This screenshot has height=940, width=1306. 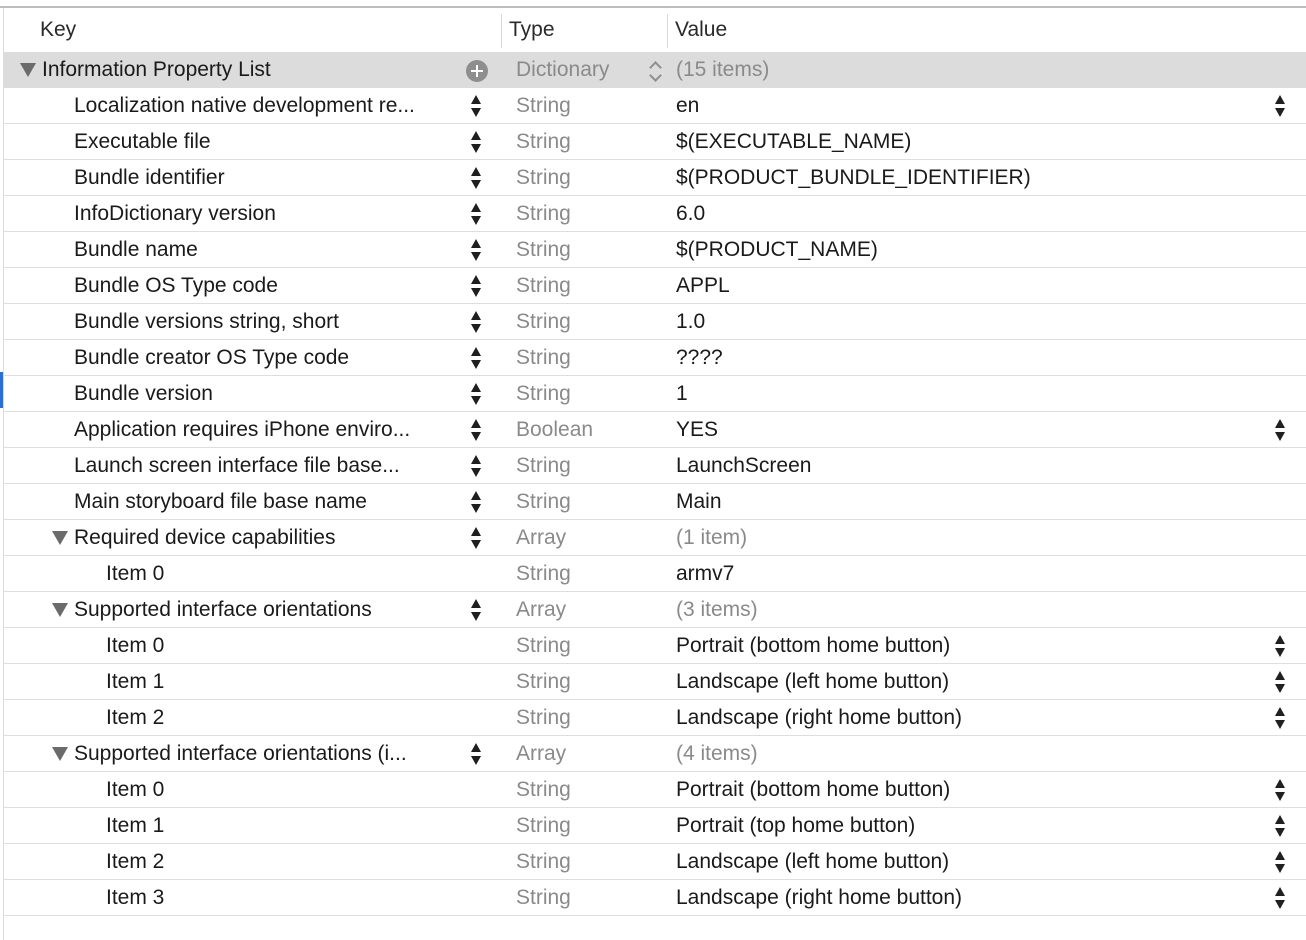 What do you see at coordinates (541, 538) in the screenshot?
I see `property-type: Array` at bounding box center [541, 538].